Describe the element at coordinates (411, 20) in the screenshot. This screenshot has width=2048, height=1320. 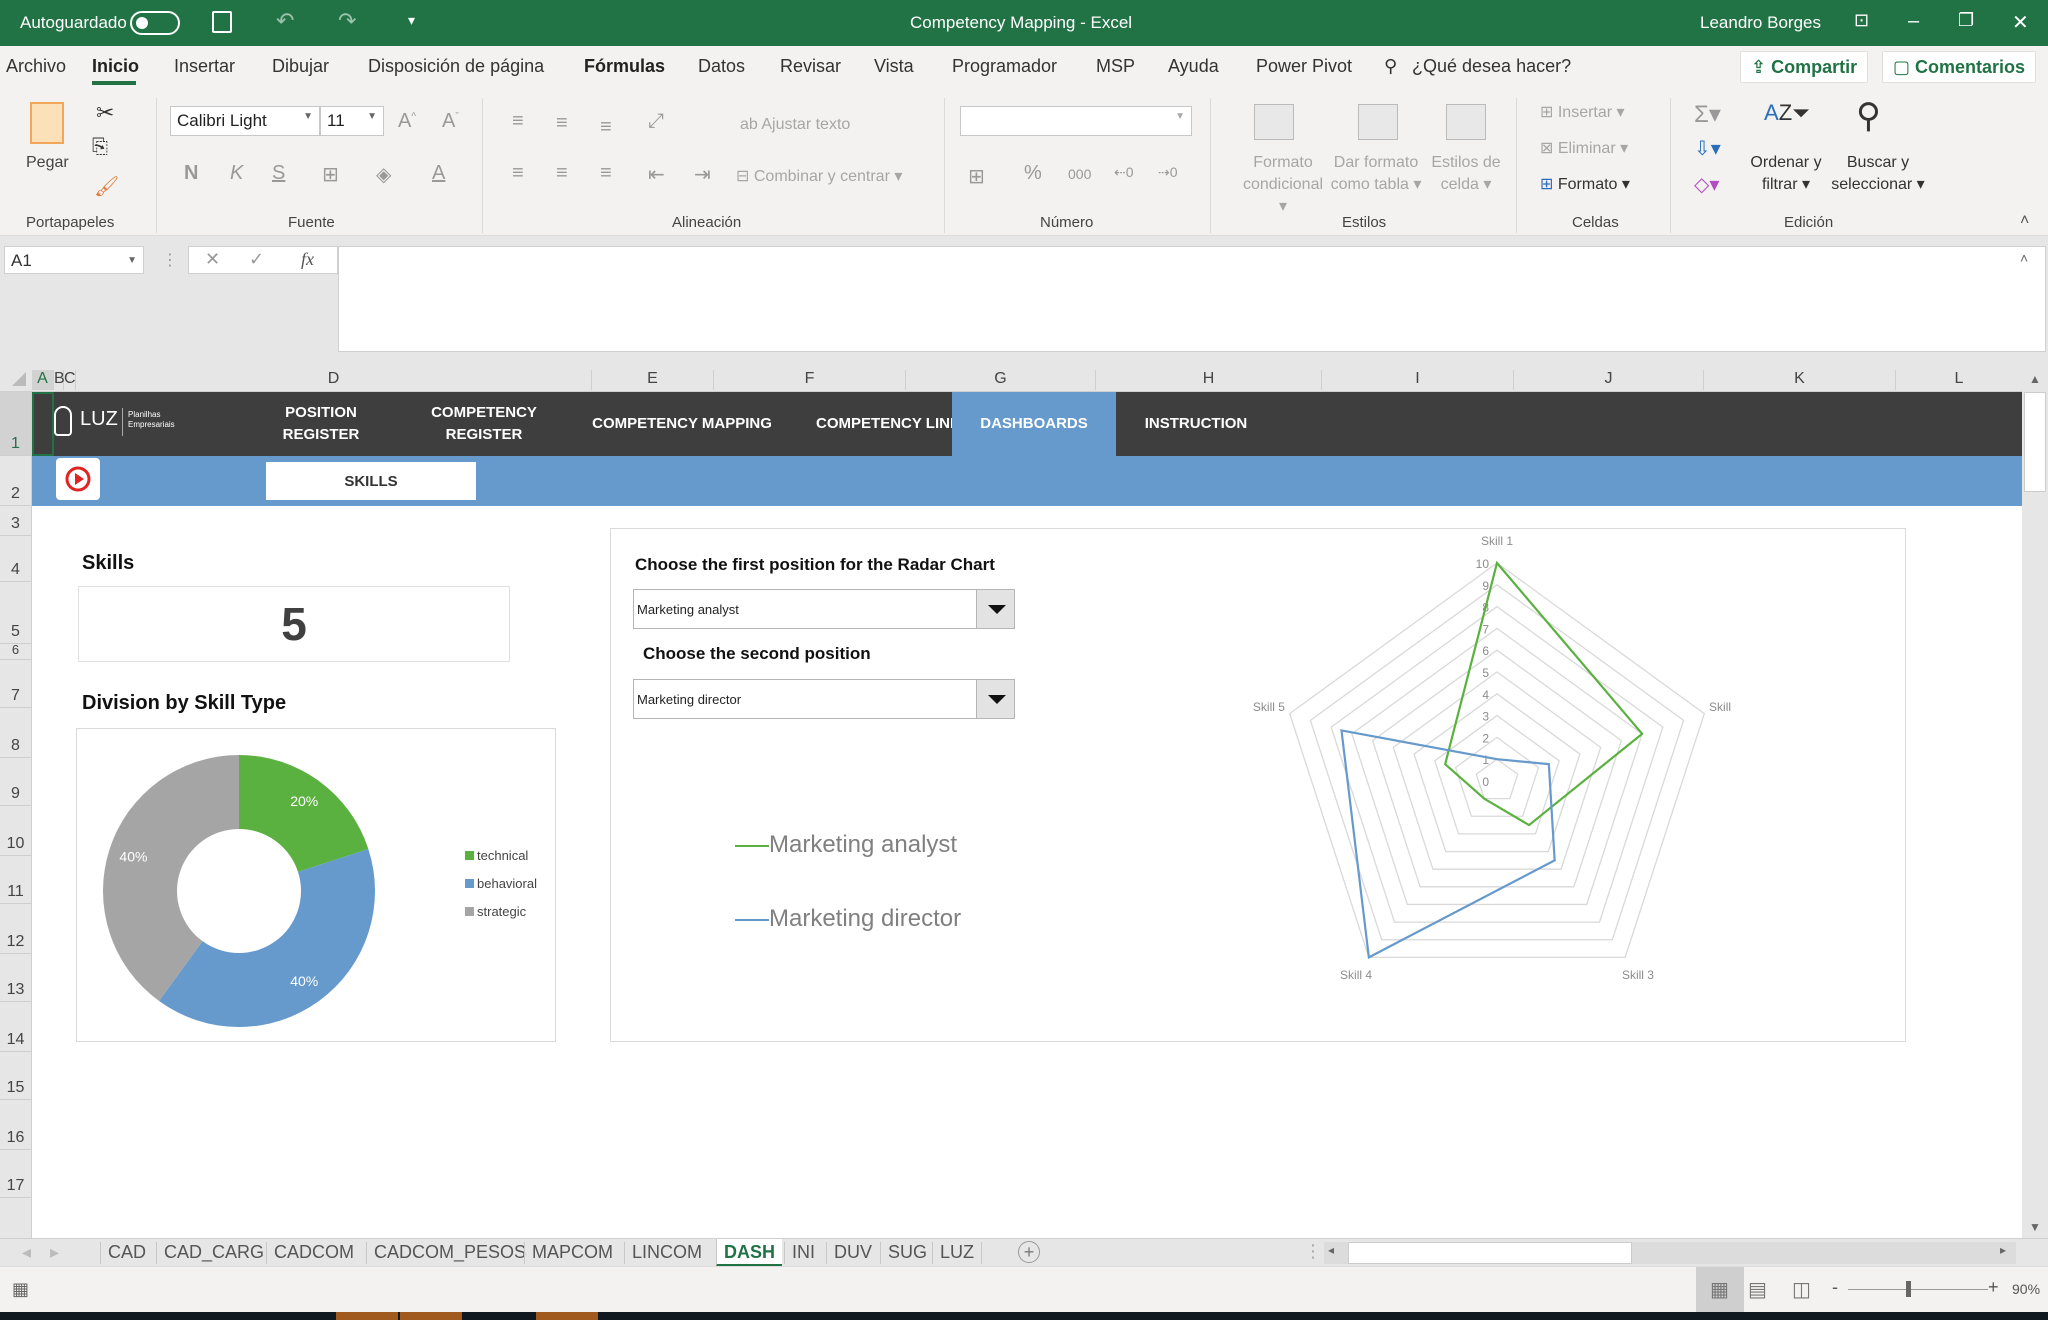
I see `customize-qat-icon: ▾` at that location.